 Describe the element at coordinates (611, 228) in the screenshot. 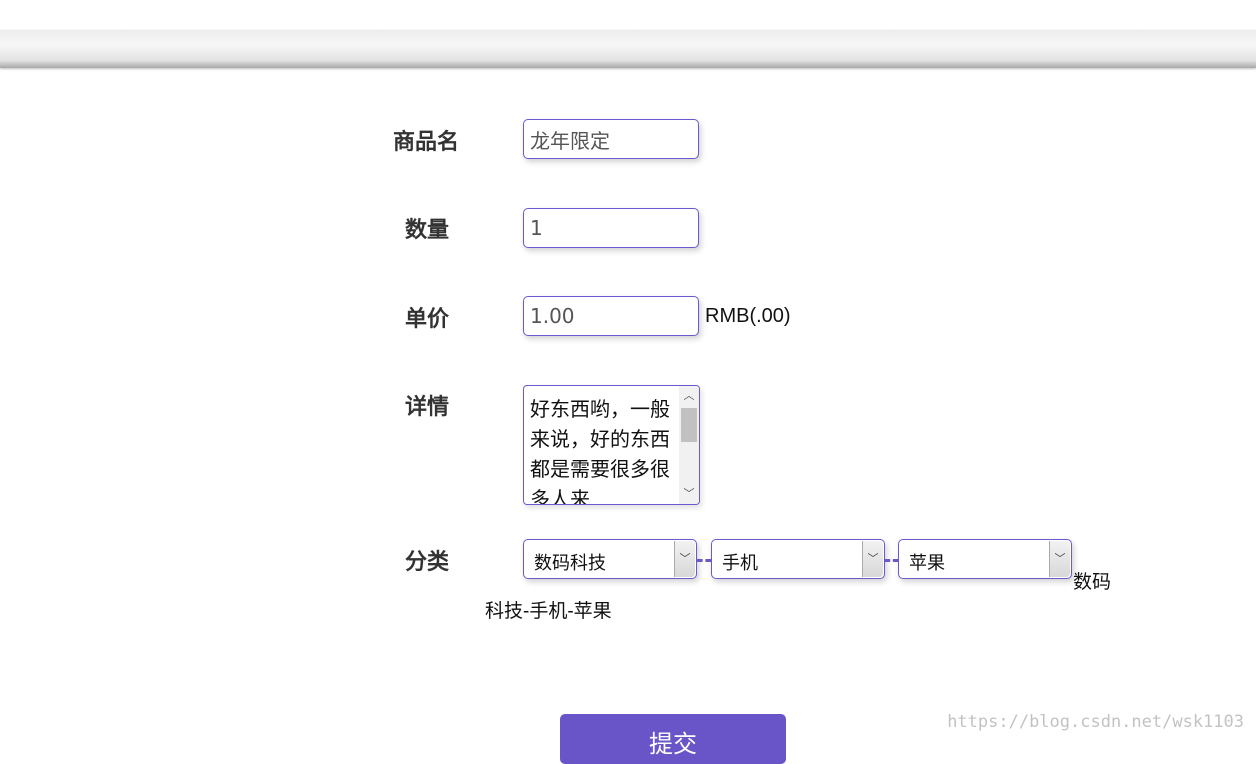

I see `quantity-input` at that location.